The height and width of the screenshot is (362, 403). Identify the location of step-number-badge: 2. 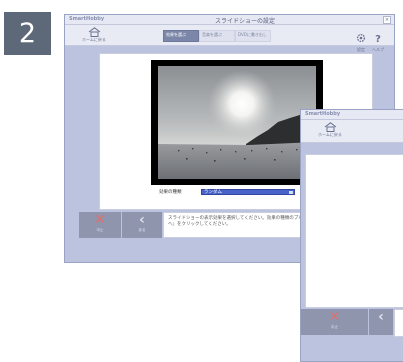
(27, 33).